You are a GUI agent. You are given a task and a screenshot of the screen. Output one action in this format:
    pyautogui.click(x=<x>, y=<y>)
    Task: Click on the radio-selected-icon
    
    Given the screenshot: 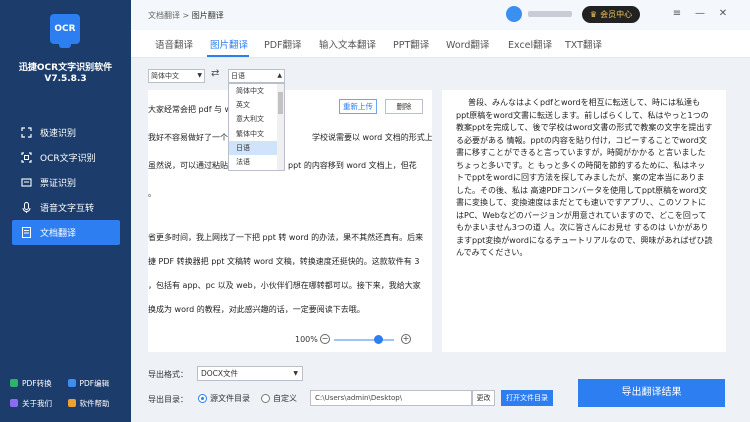 What is the action you would take?
    pyautogui.click(x=202, y=398)
    